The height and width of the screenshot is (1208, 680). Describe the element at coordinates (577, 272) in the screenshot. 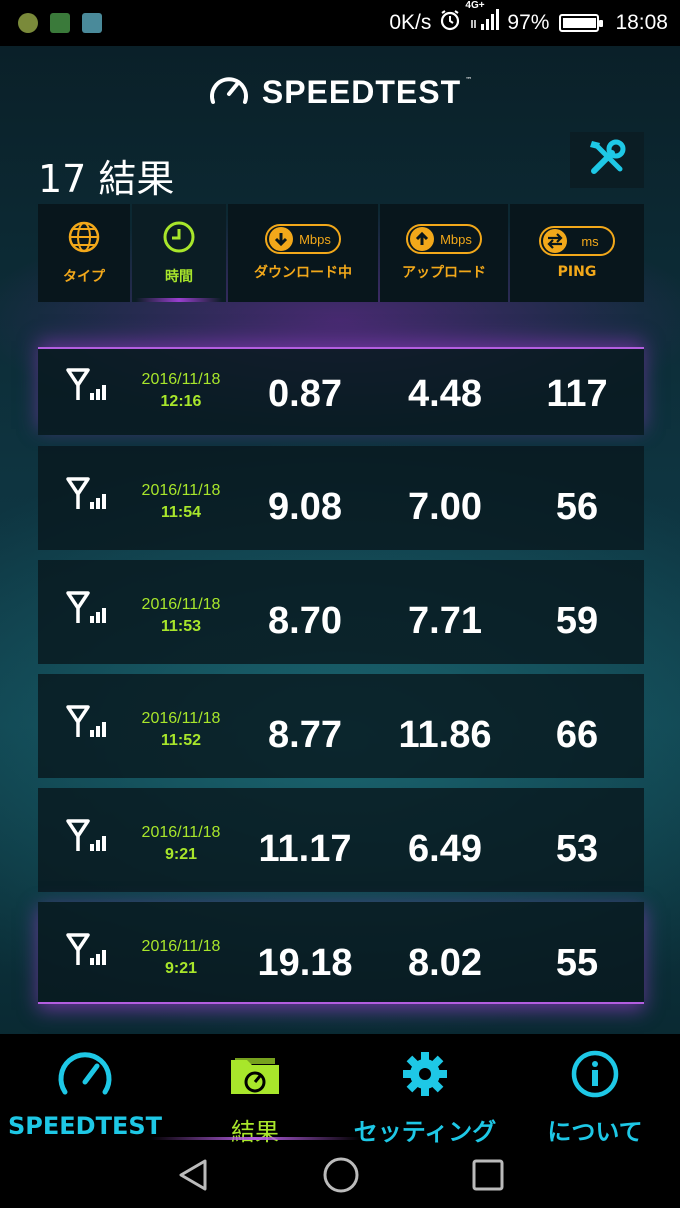

I see `tab-ping-label: PING` at that location.